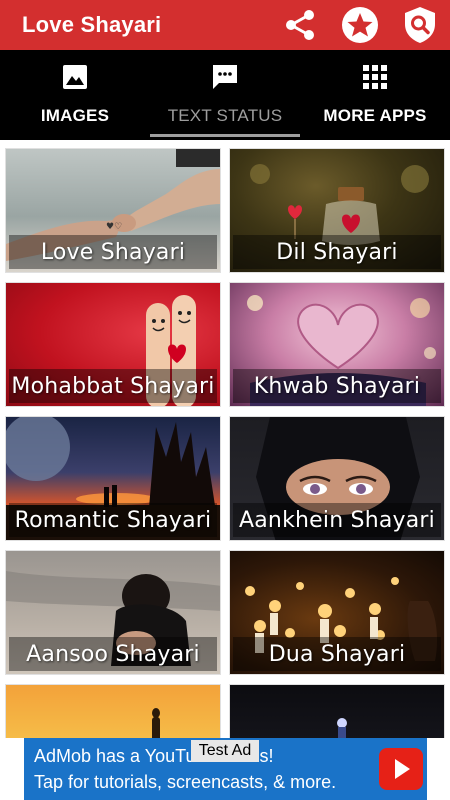 The width and height of the screenshot is (450, 800). Describe the element at coordinates (75, 115) in the screenshot. I see `tab-images-label: IMAGES` at that location.